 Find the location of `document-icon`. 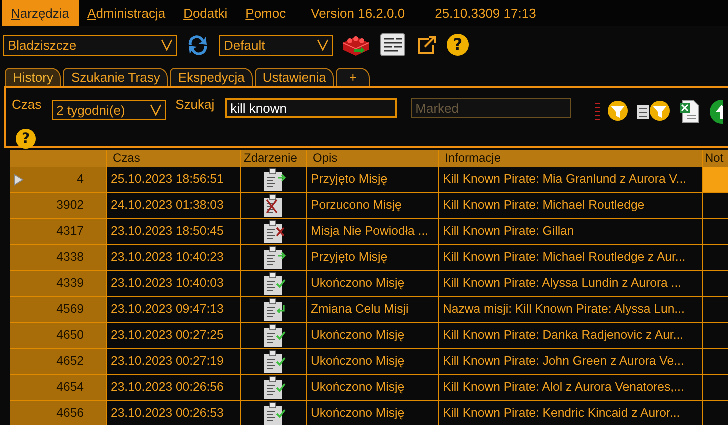

document-icon is located at coordinates (393, 45).